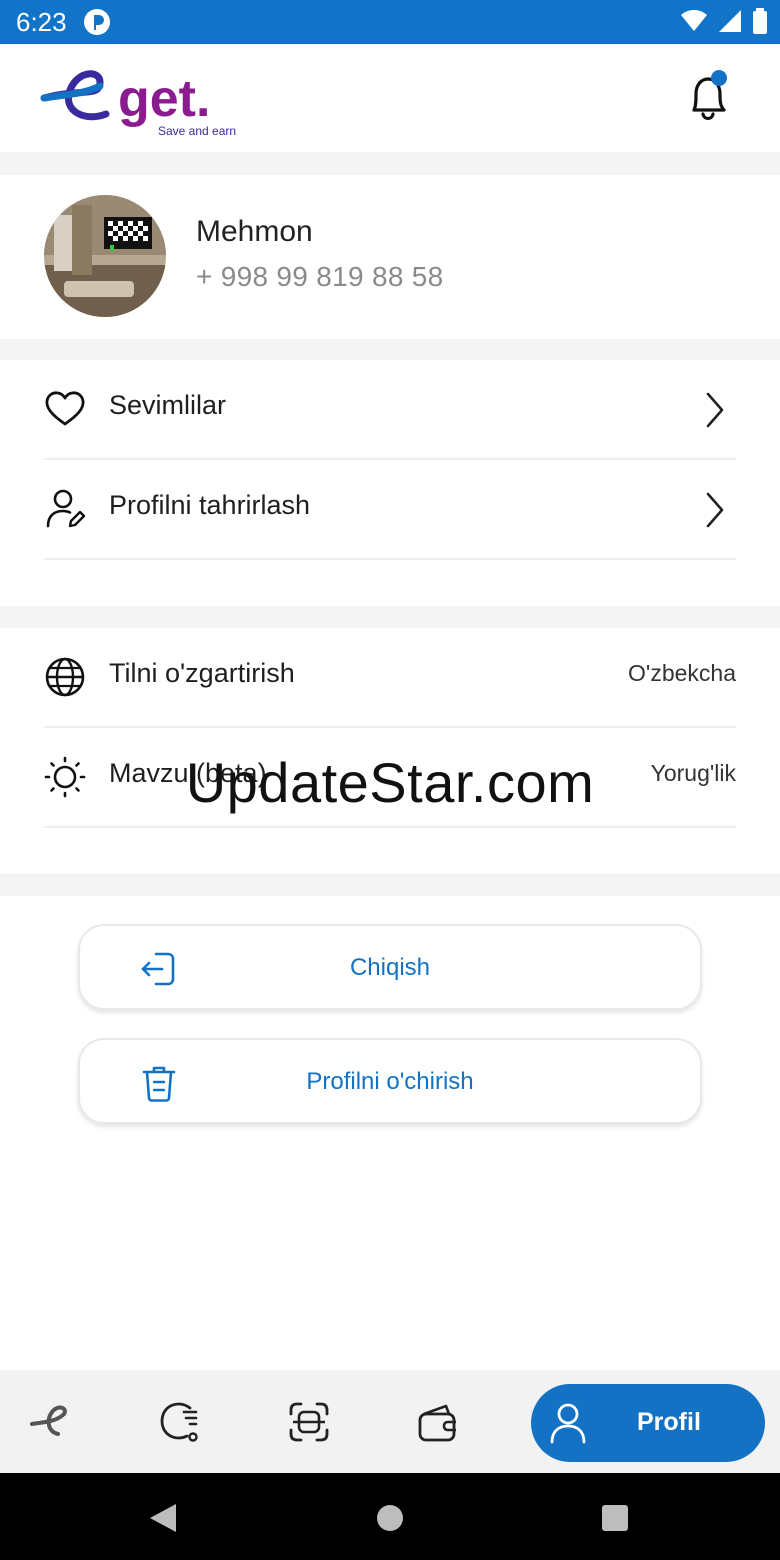 The height and width of the screenshot is (1560, 780). Describe the element at coordinates (390, 410) in the screenshot. I see `menu-item-favorites: Sevimlilar` at that location.